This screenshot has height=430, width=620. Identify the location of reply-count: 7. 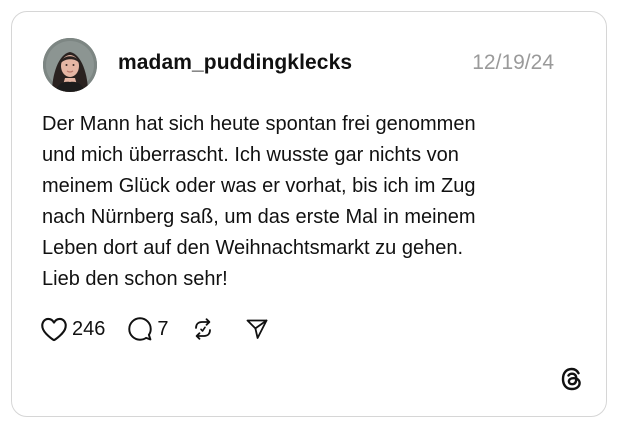
(163, 328).